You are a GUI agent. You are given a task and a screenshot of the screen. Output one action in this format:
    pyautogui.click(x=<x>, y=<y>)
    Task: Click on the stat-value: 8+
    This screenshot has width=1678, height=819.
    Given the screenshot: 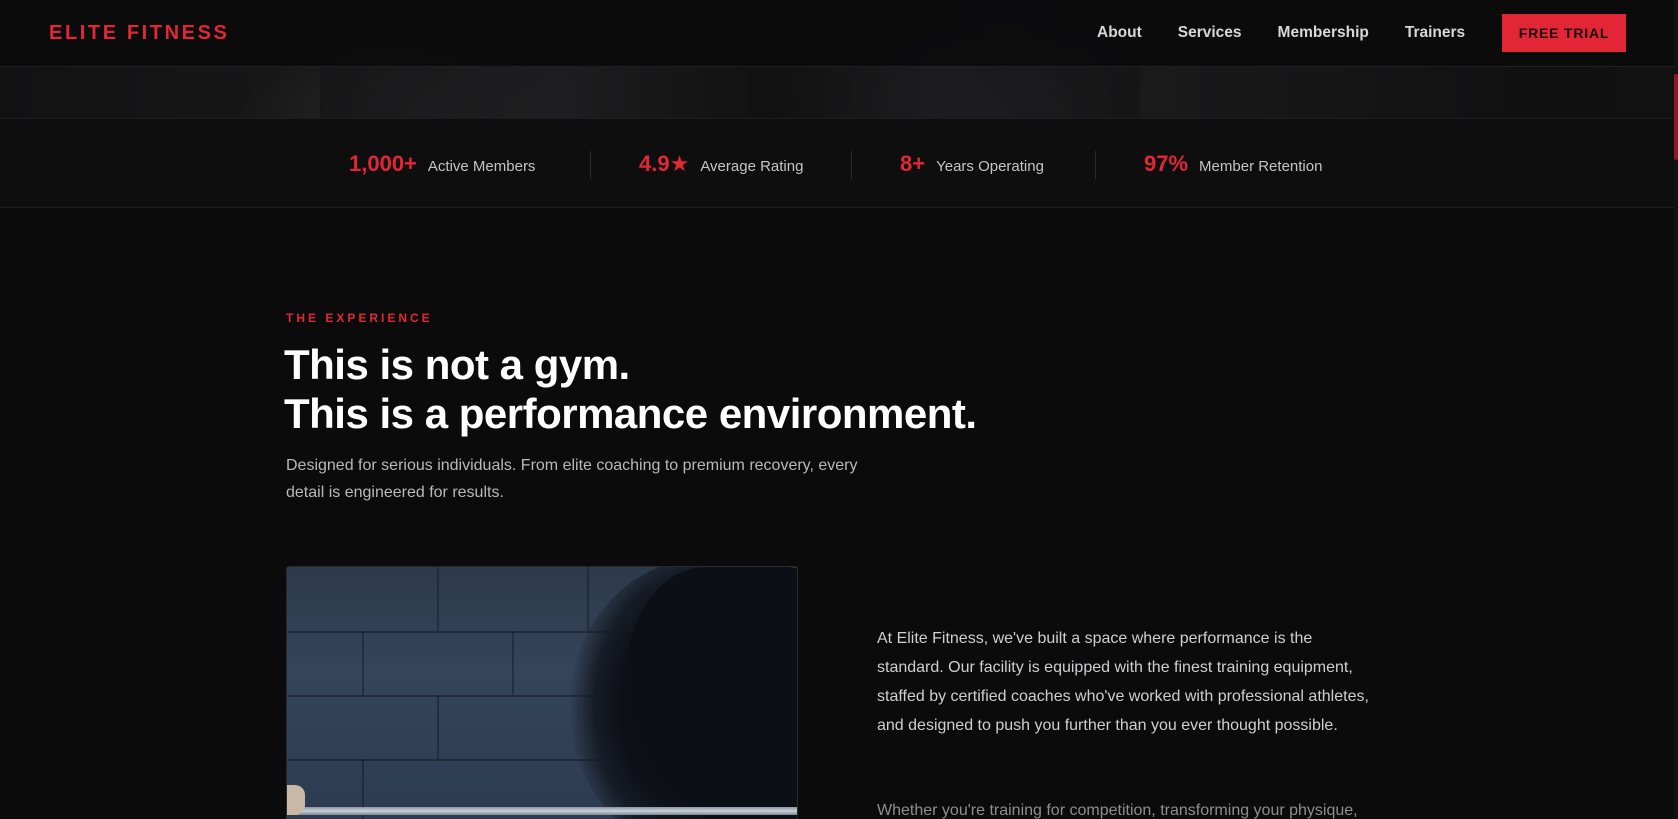 What is the action you would take?
    pyautogui.click(x=913, y=163)
    